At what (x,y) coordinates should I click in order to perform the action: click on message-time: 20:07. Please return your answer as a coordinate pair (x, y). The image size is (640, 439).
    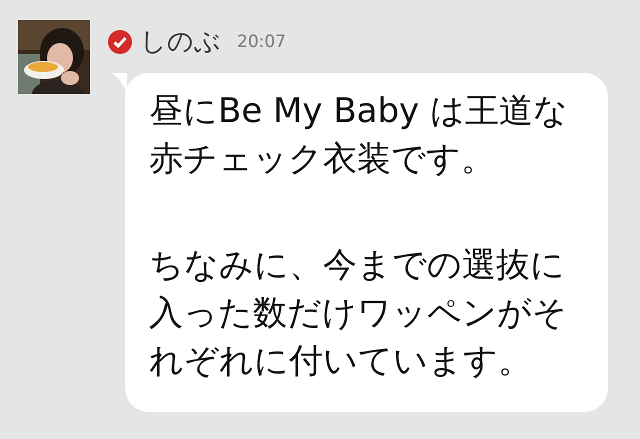
    Looking at the image, I should click on (261, 42).